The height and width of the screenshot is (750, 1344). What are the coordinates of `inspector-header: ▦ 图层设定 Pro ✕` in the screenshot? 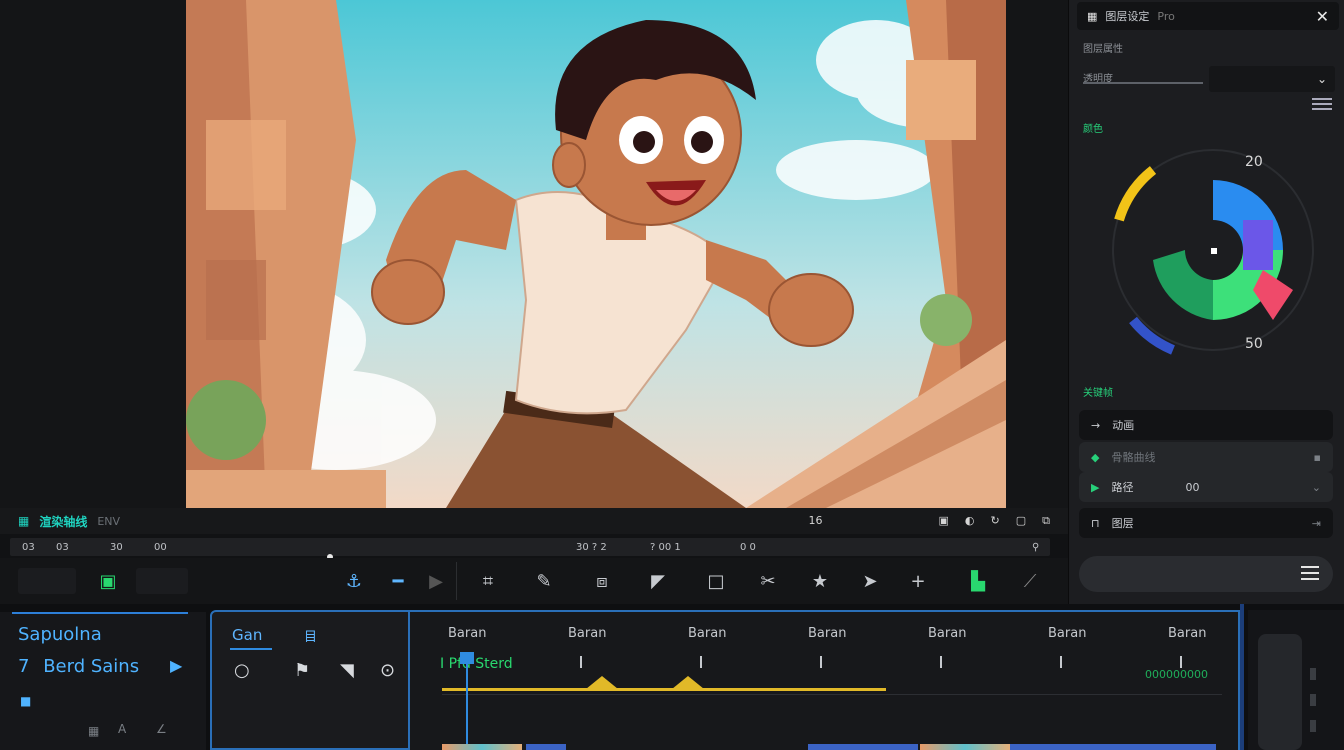 It's located at (1208, 16).